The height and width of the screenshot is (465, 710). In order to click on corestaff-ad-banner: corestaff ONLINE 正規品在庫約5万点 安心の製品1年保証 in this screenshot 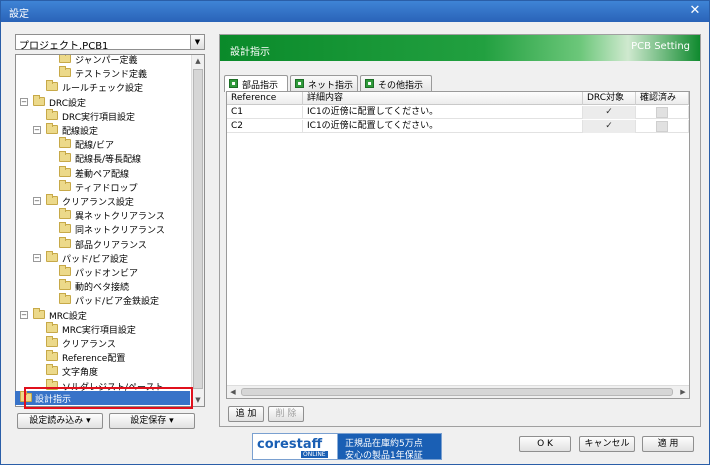, I will do `click(347, 447)`.